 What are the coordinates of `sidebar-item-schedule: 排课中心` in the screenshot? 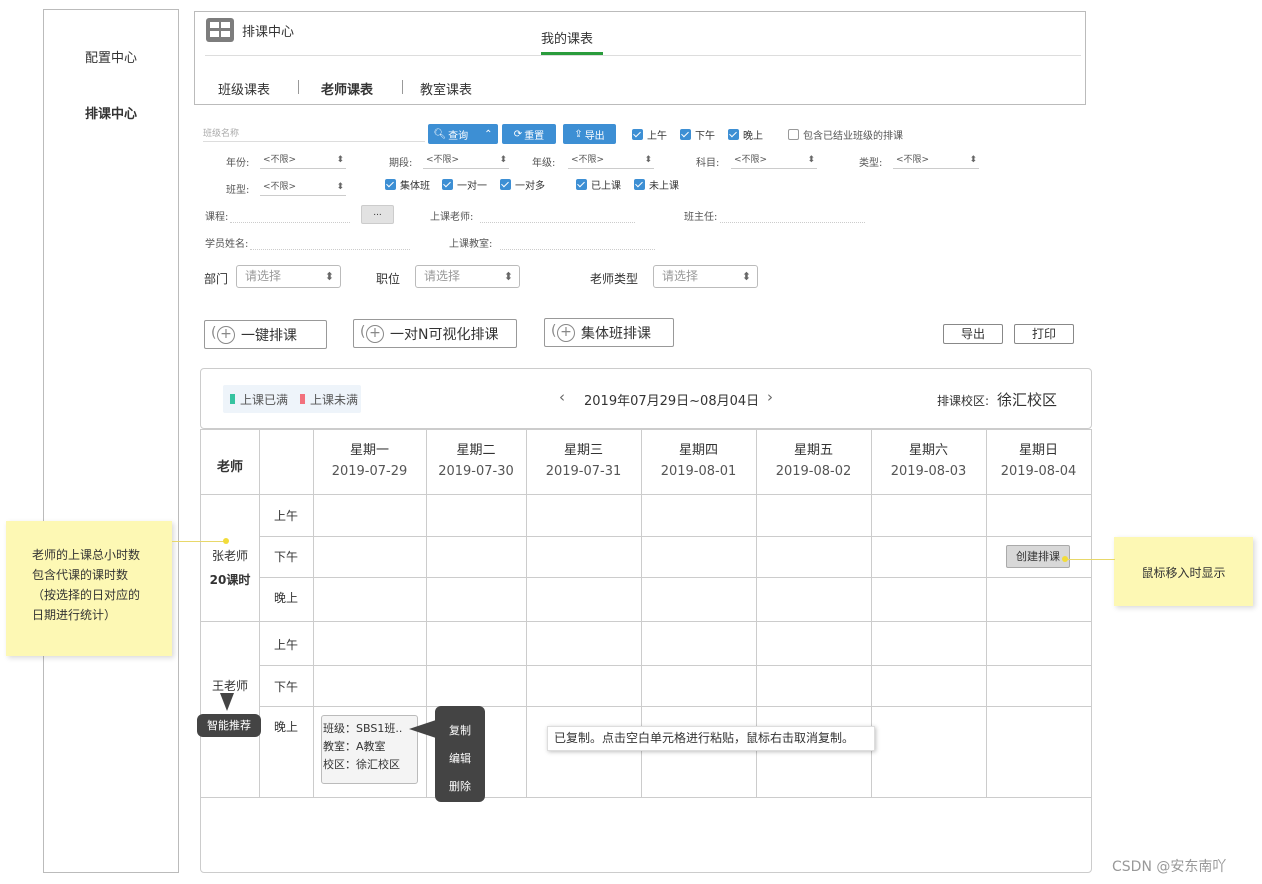 It's located at (111, 112).